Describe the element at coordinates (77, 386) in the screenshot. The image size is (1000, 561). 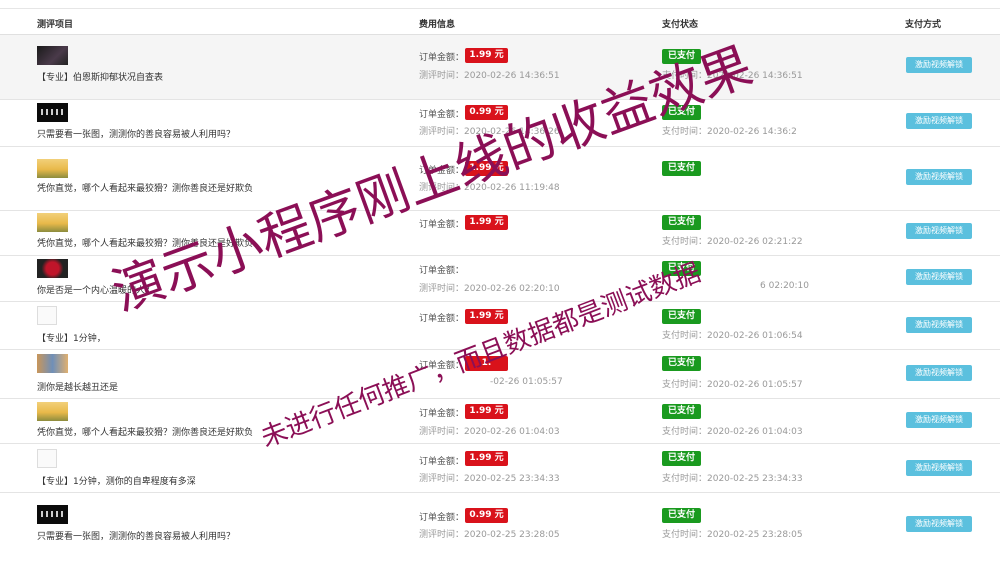
I see `item-title: 测你是越长越丑还是` at that location.